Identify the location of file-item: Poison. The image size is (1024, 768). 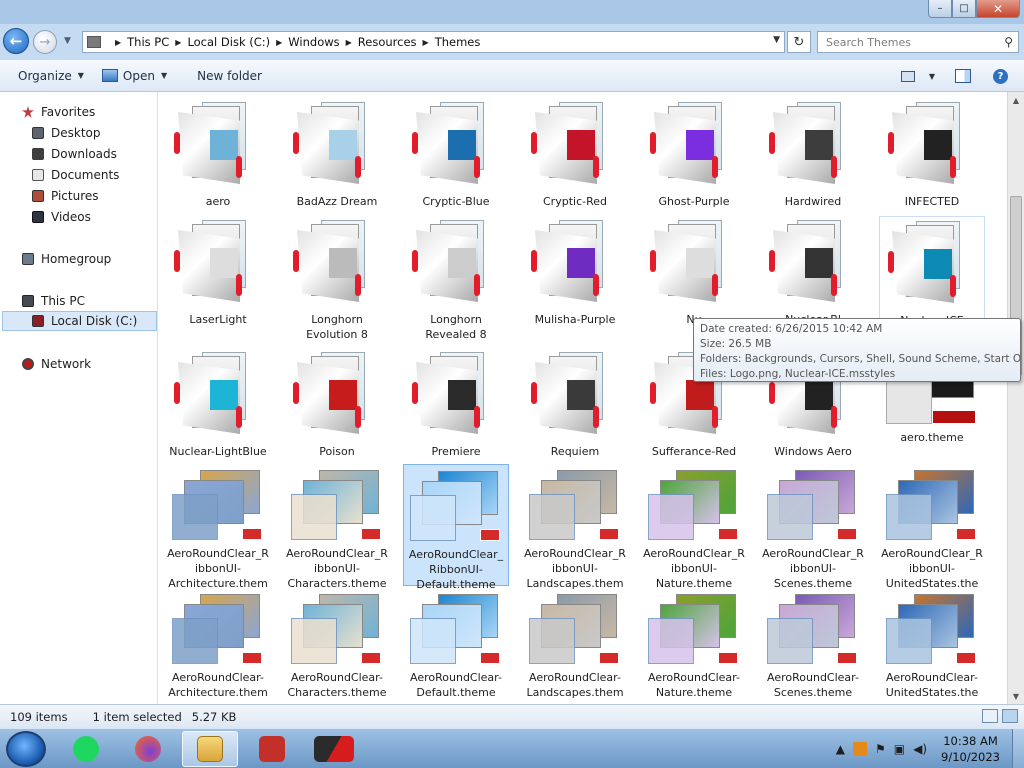
(337, 404).